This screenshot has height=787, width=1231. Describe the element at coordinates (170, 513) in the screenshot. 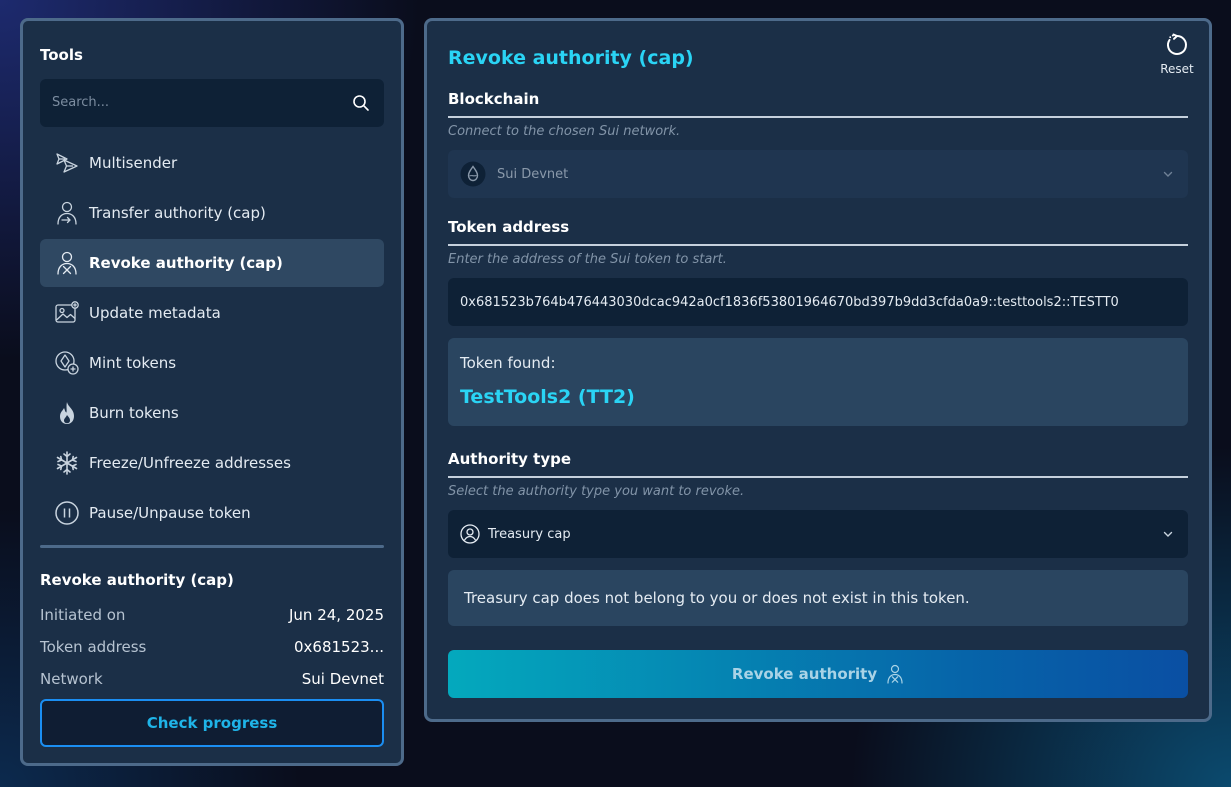

I see `sidebar-item-label: Pause/Unpause token` at that location.